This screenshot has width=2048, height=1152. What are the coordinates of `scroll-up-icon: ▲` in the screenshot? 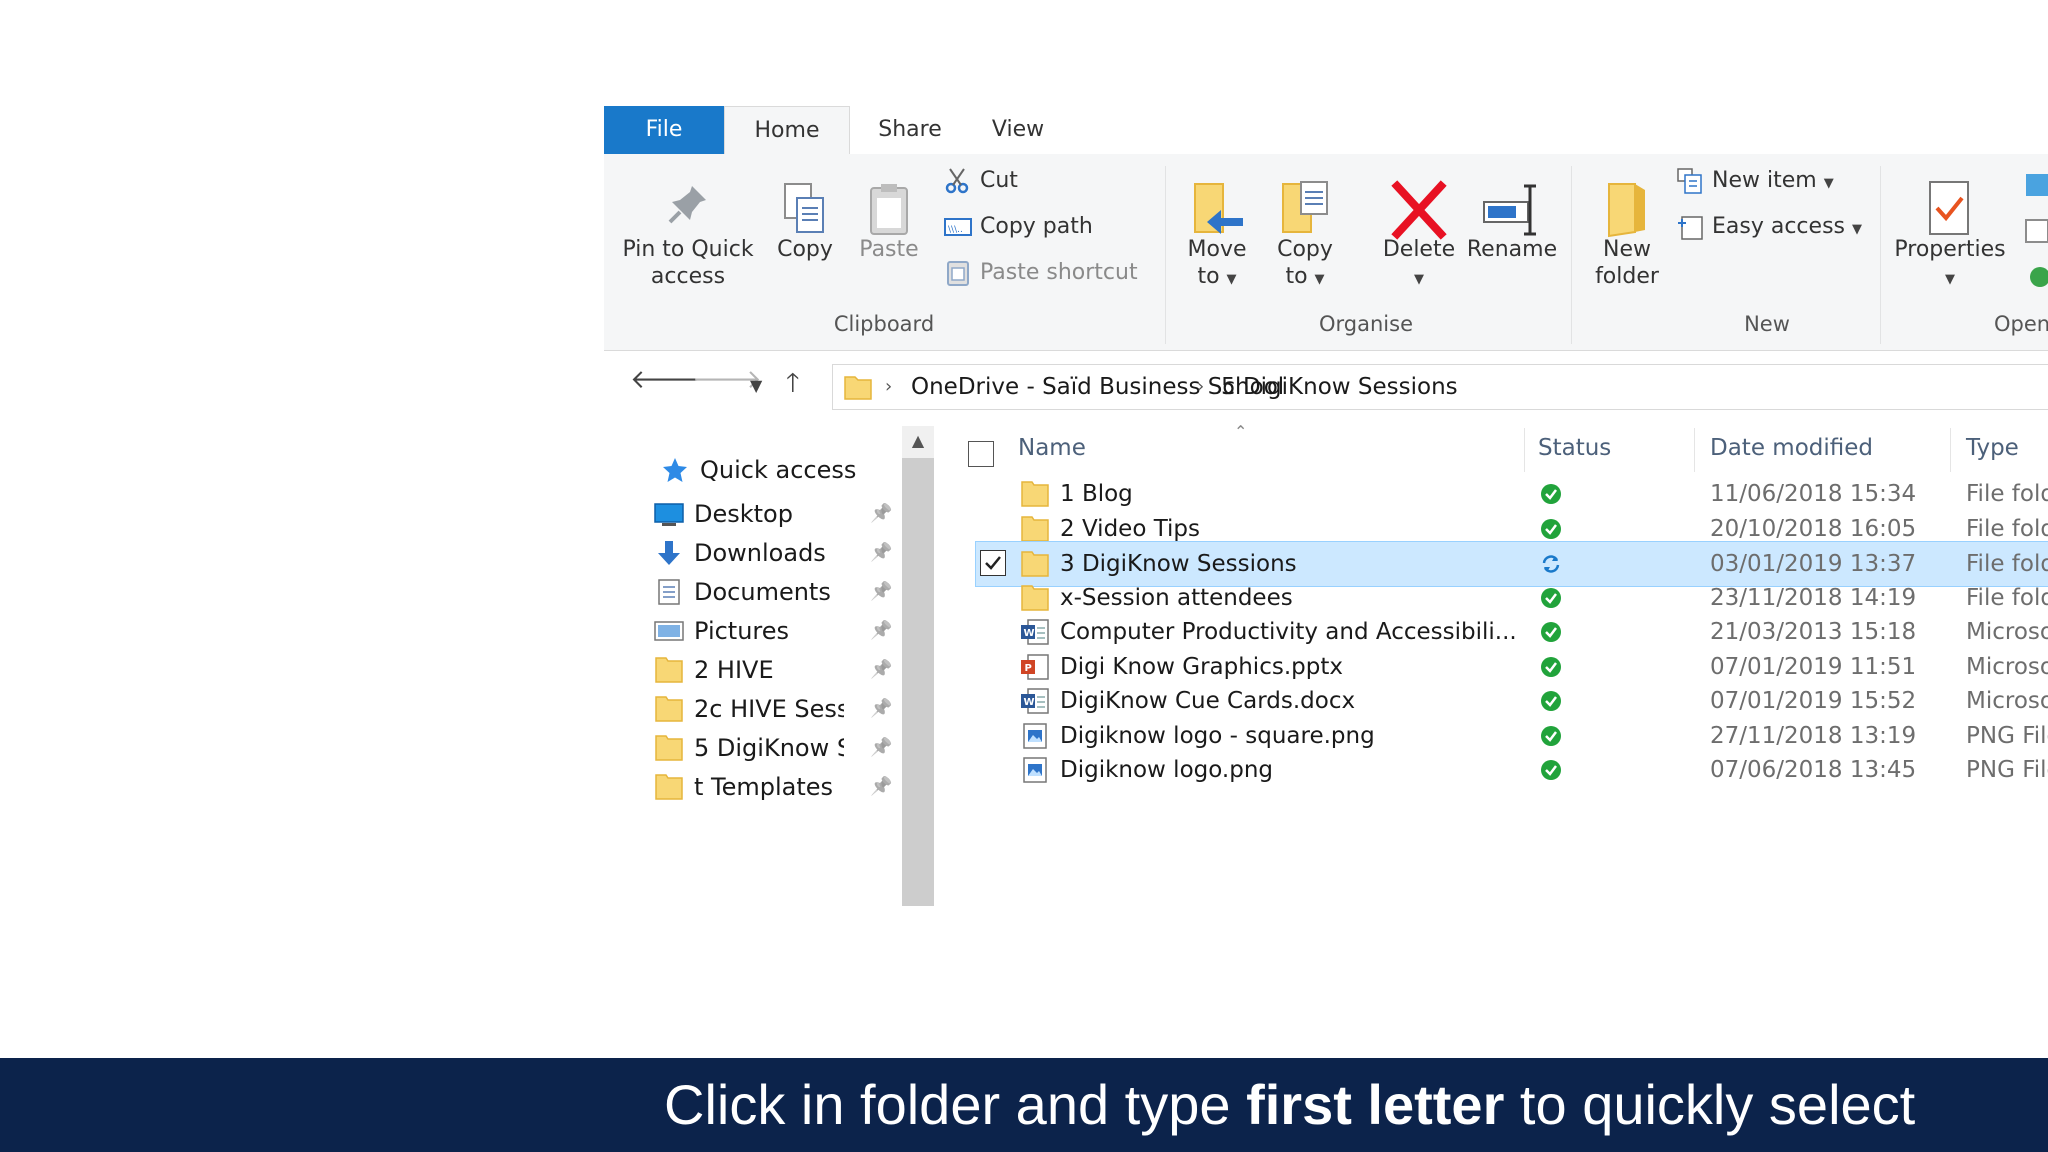 It's located at (918, 441).